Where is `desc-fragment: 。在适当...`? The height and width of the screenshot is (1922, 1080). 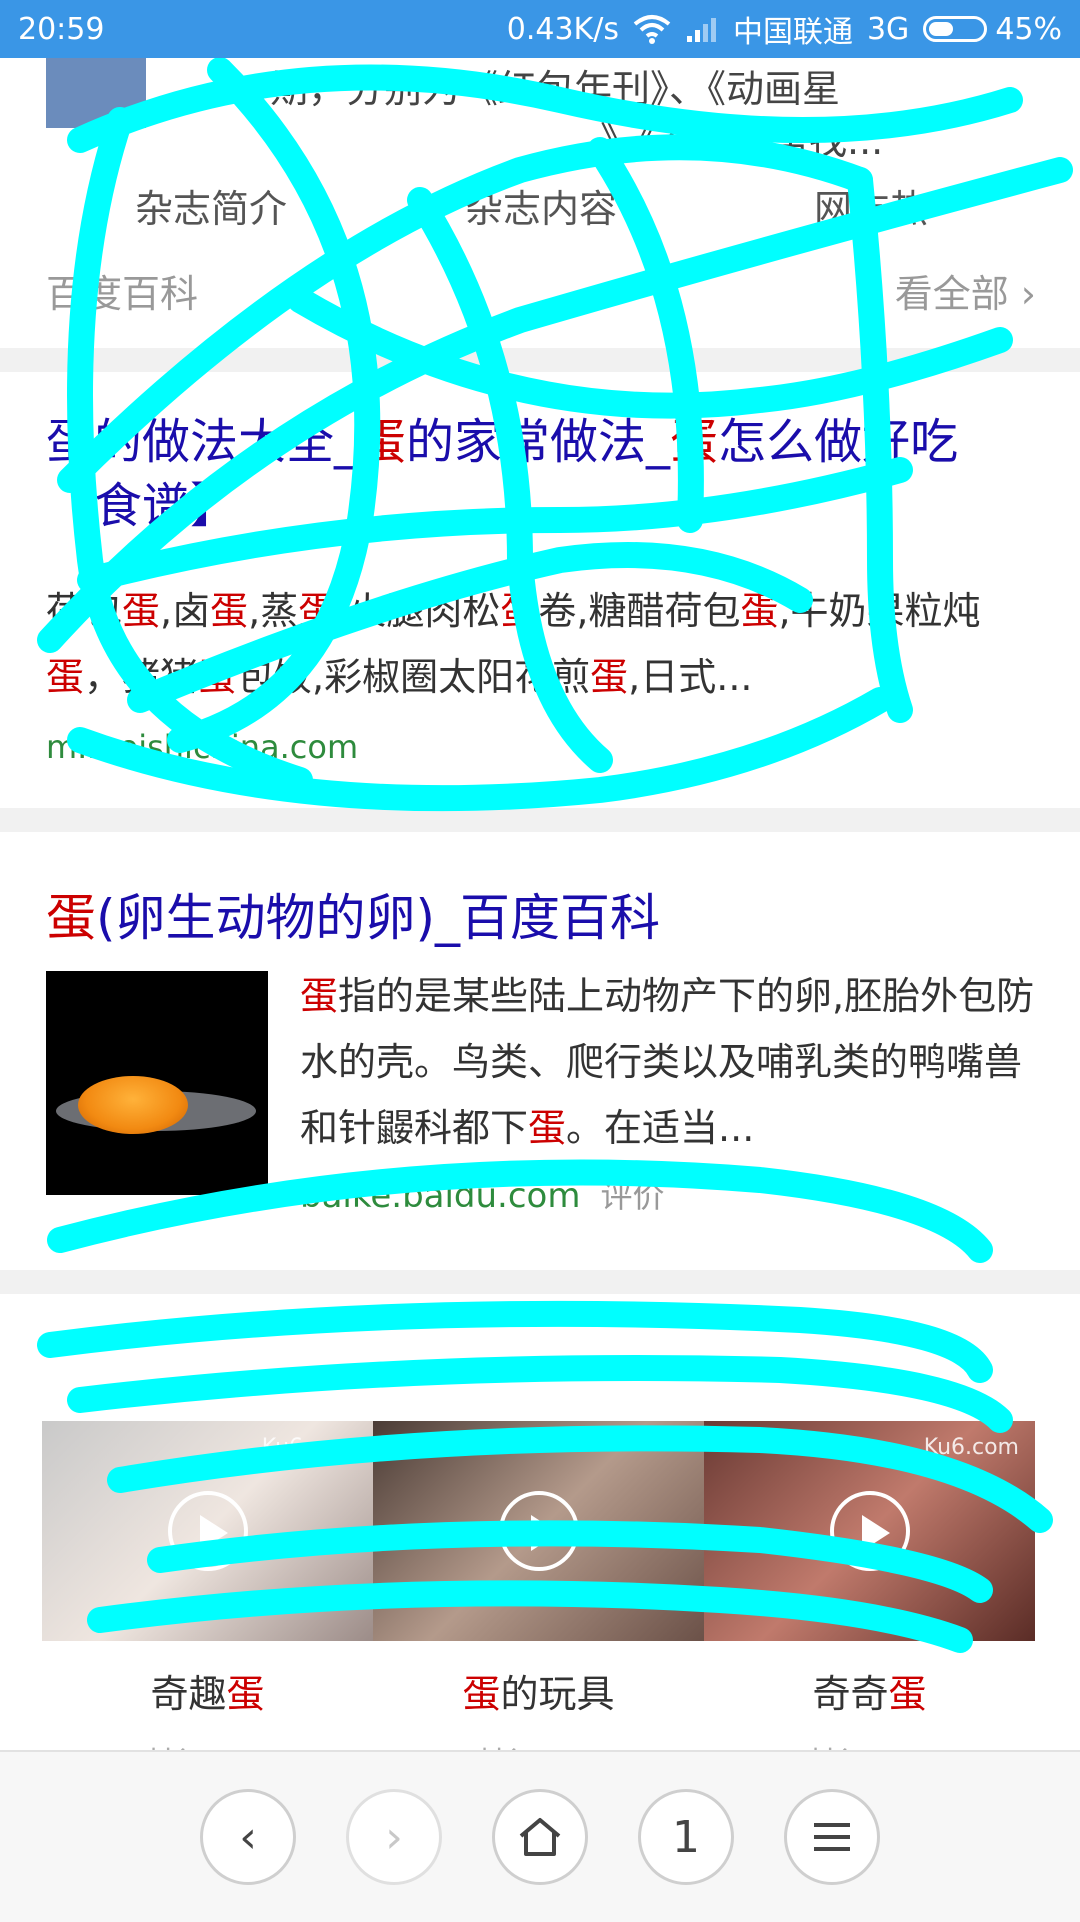
desc-fragment: 。在适当... is located at coordinates (660, 1128).